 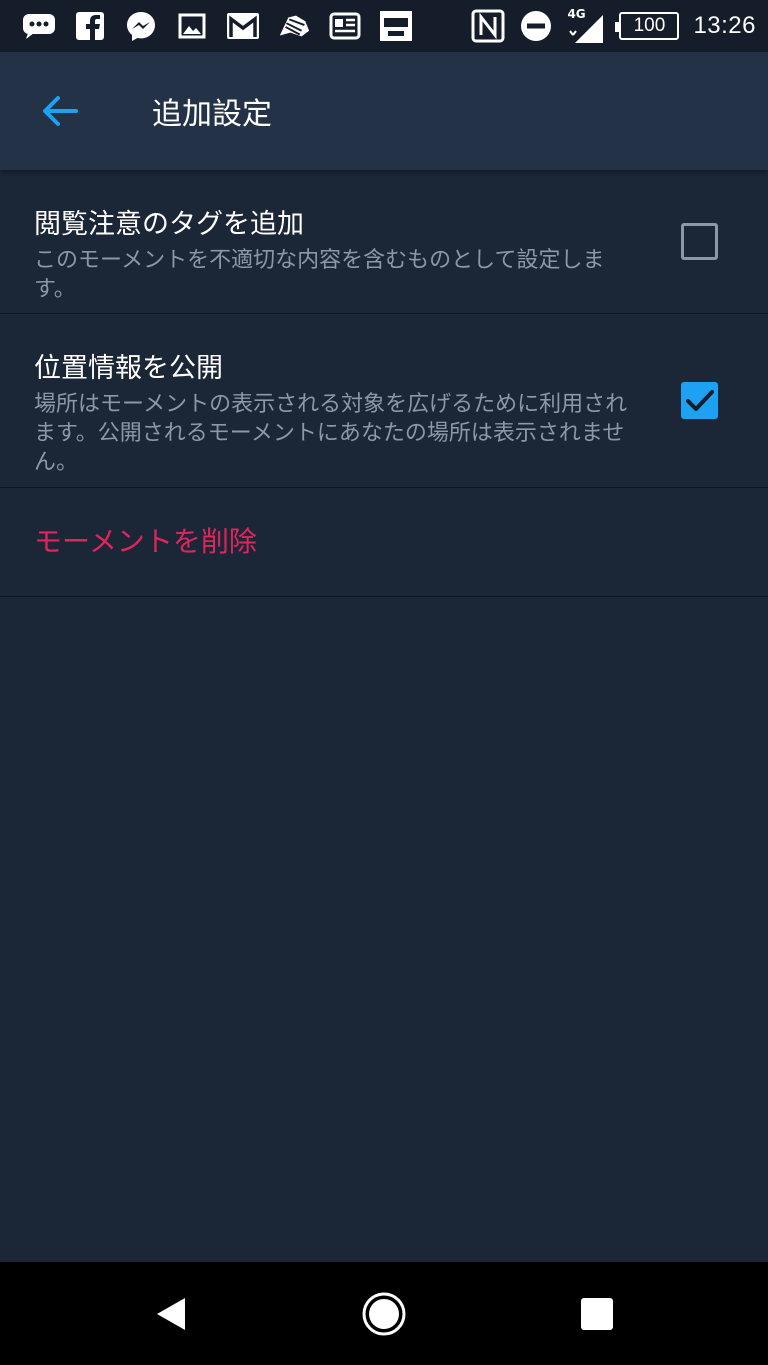 I want to click on circle-home-icon, so click(x=384, y=1314).